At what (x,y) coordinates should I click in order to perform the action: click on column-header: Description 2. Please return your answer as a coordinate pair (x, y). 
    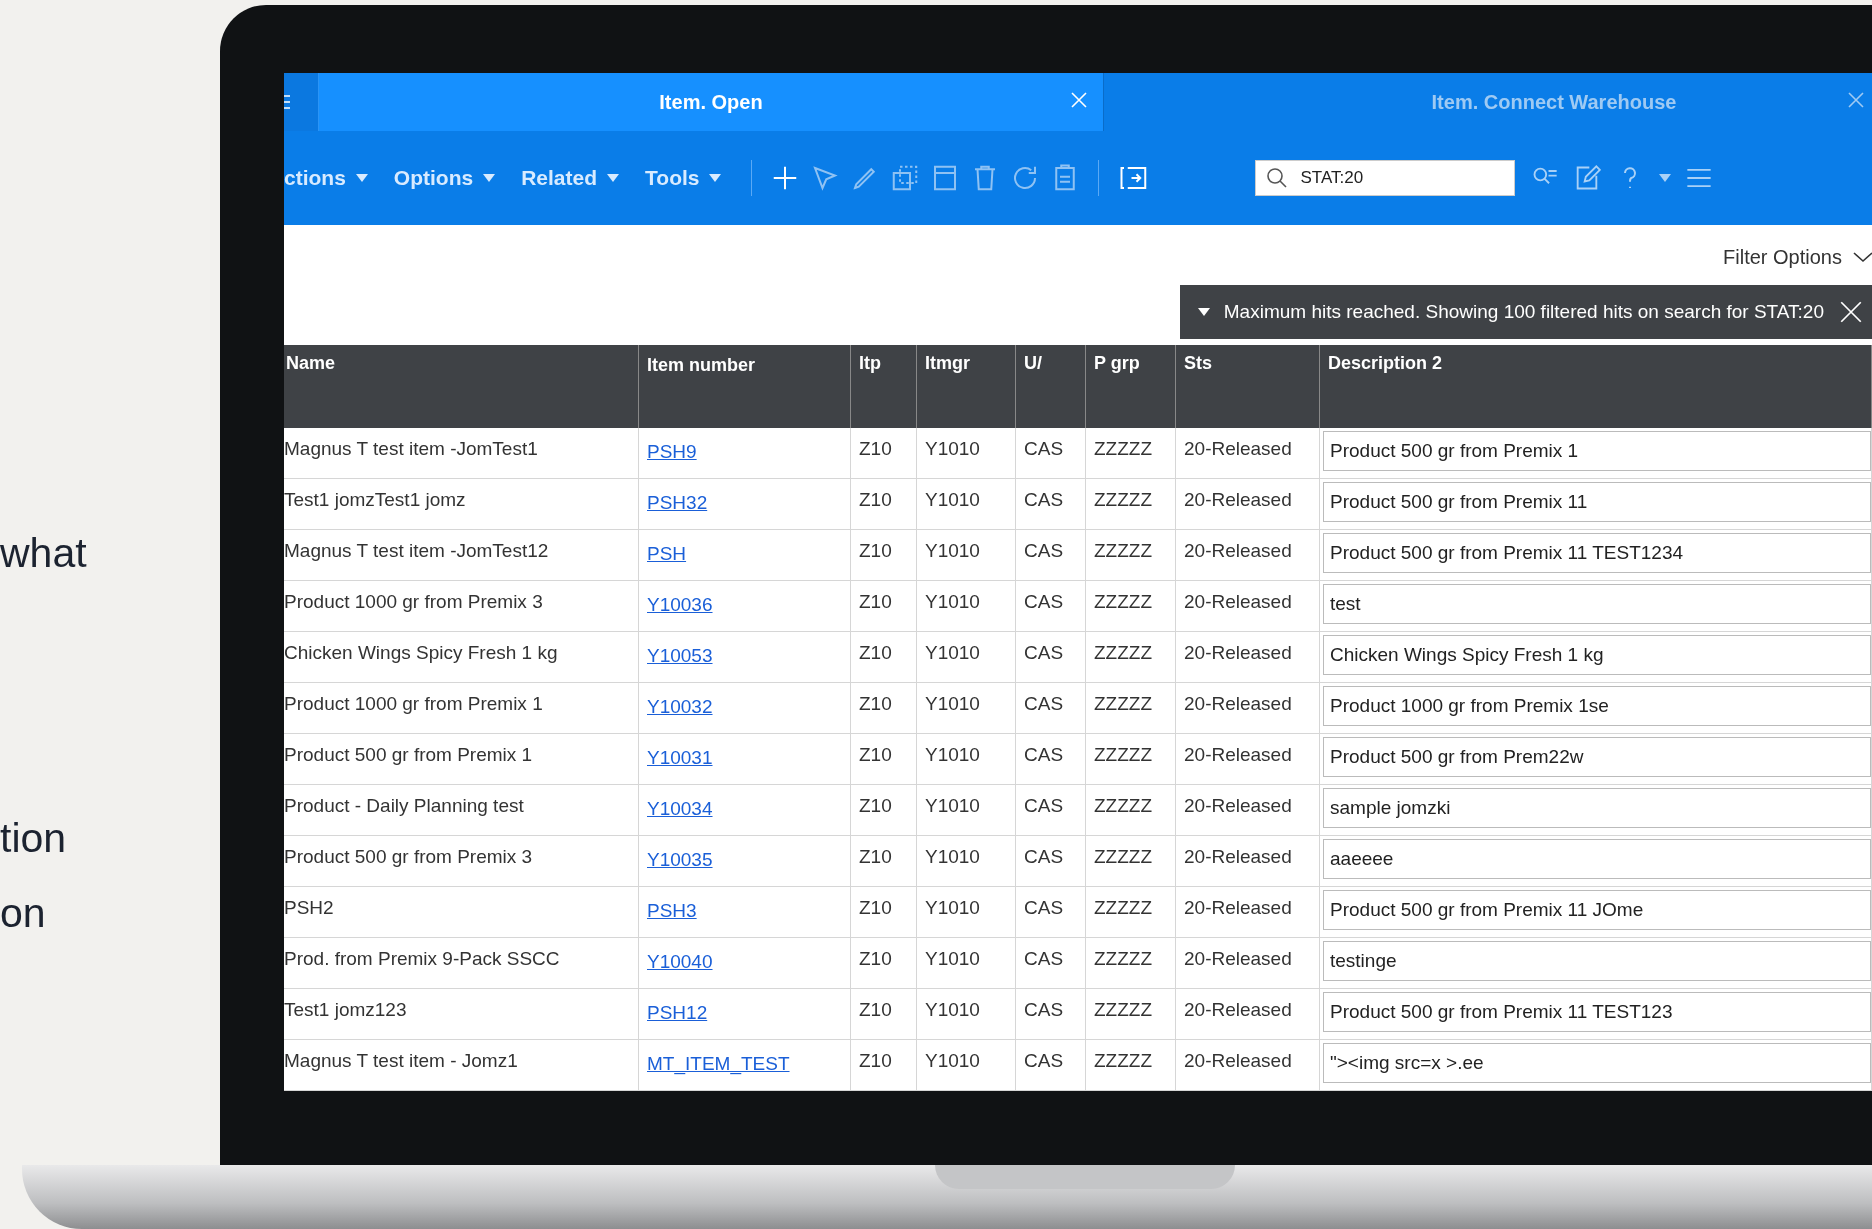
    Looking at the image, I should click on (1596, 386).